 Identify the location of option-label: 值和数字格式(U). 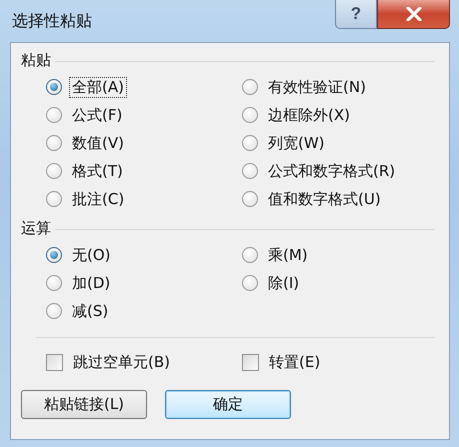
(324, 199).